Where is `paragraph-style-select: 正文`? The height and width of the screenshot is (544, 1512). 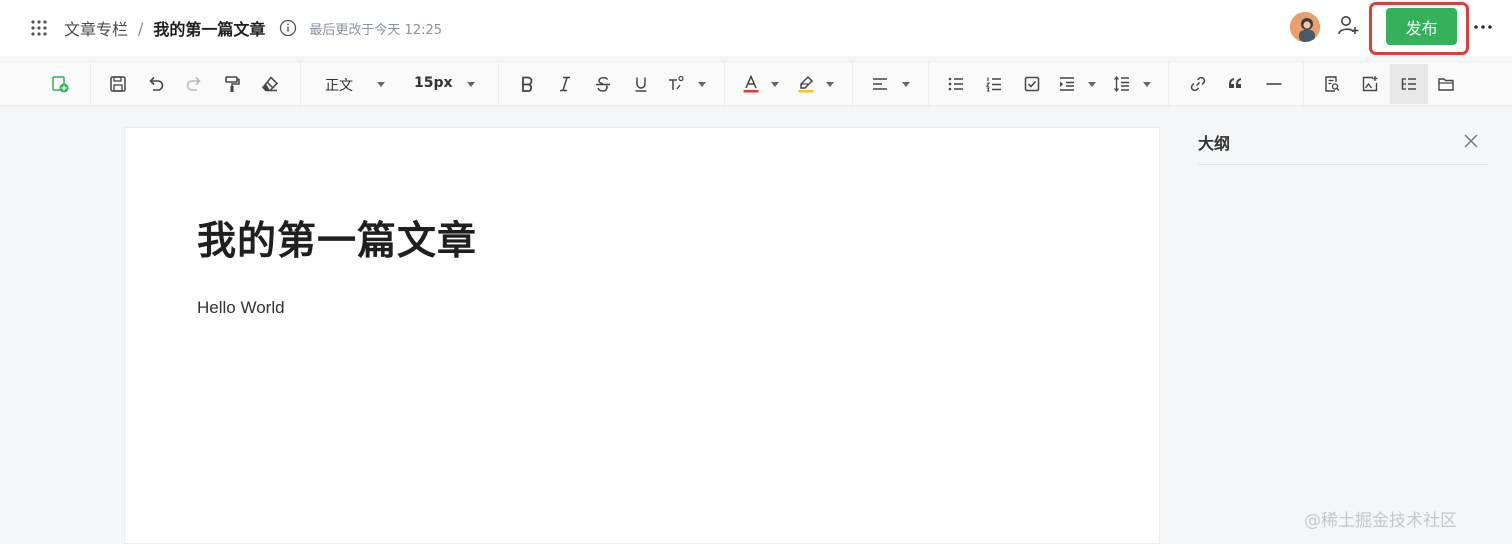
paragraph-style-select: 正文 is located at coordinates (339, 85).